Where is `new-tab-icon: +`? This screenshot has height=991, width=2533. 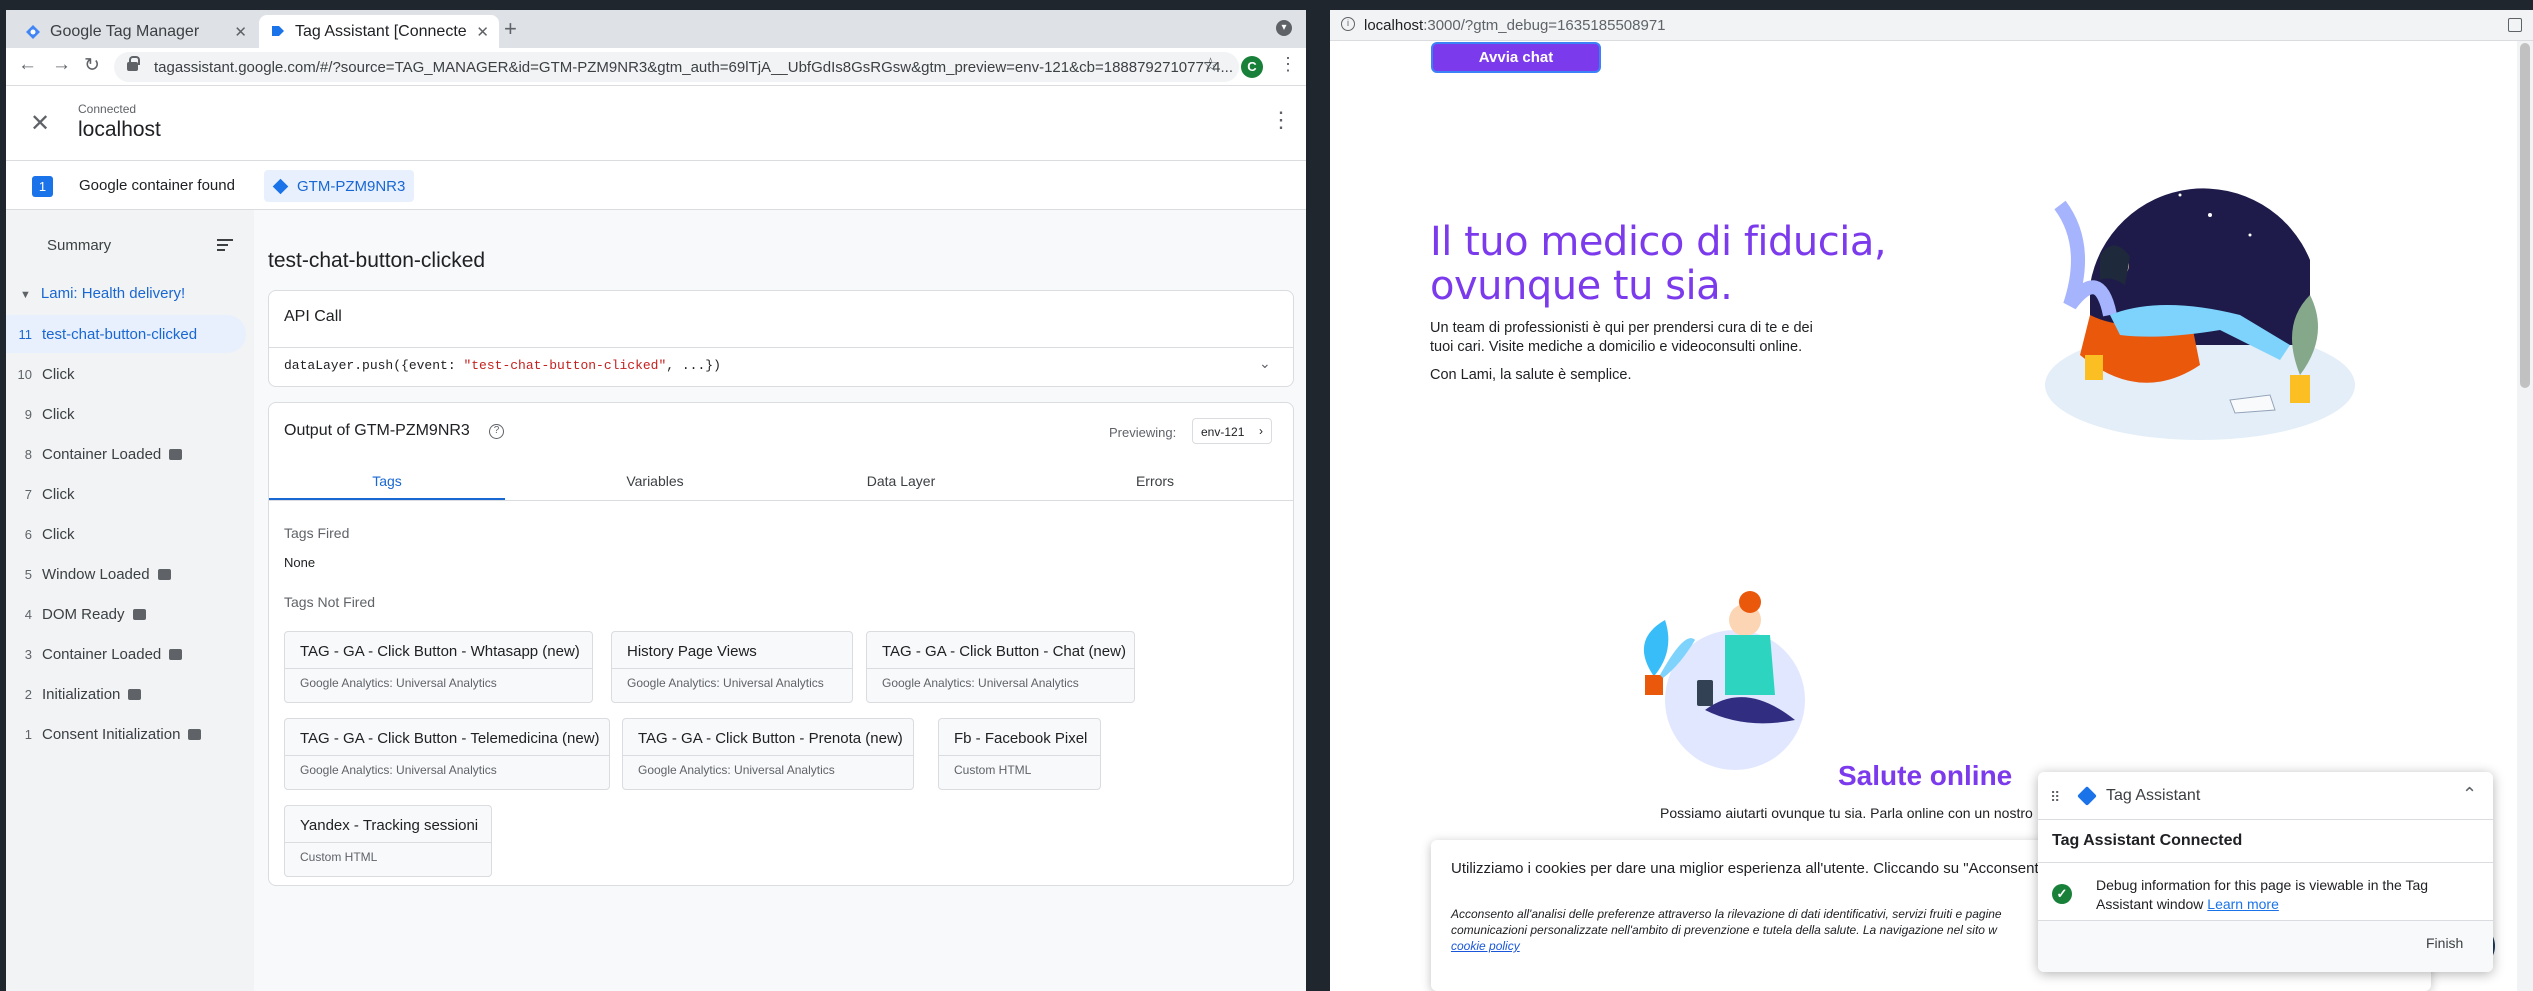
new-tab-icon: + is located at coordinates (510, 29).